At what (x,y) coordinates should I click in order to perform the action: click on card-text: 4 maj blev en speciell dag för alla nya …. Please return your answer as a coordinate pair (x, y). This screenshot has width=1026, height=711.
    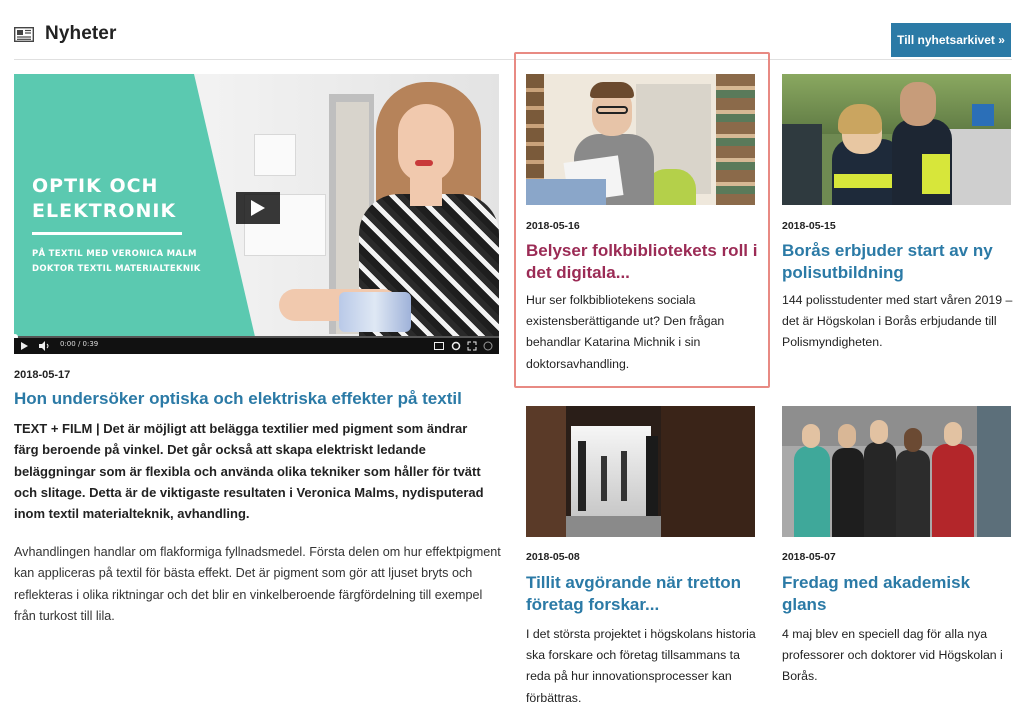
    Looking at the image, I should click on (892, 655).